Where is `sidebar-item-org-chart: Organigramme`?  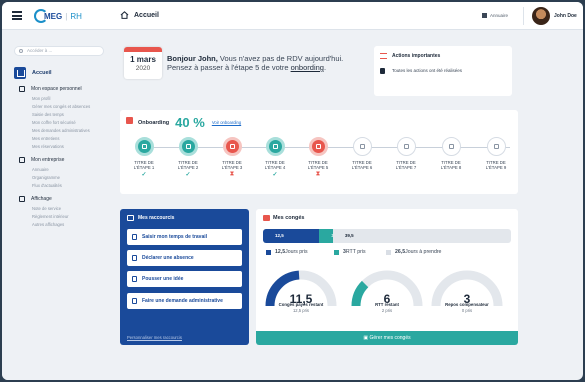 sidebar-item-org-chart: Organigramme is located at coordinates (46, 177).